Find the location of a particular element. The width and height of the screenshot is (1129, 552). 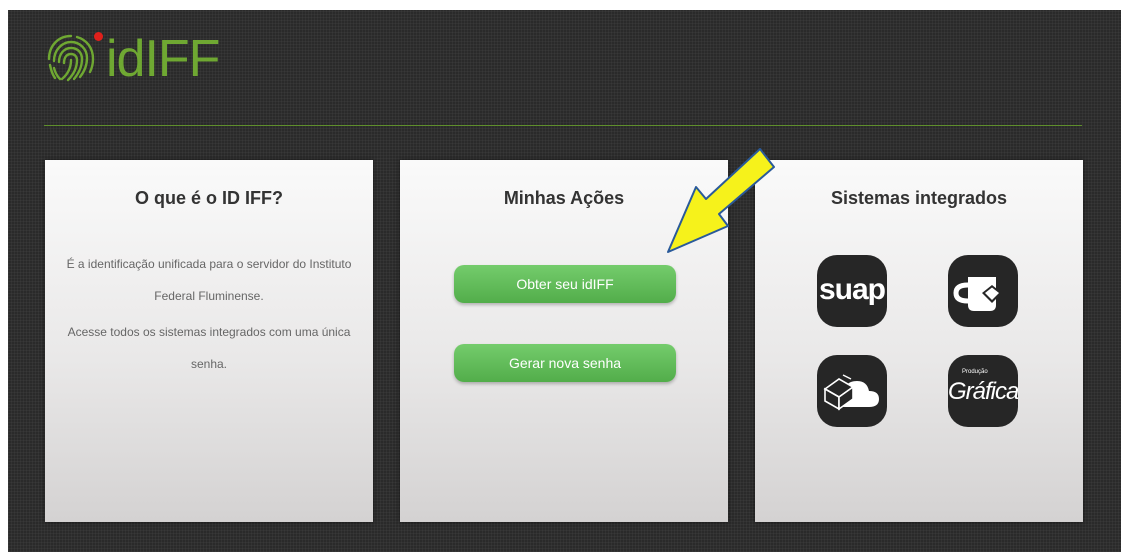

header-divider is located at coordinates (563, 125).